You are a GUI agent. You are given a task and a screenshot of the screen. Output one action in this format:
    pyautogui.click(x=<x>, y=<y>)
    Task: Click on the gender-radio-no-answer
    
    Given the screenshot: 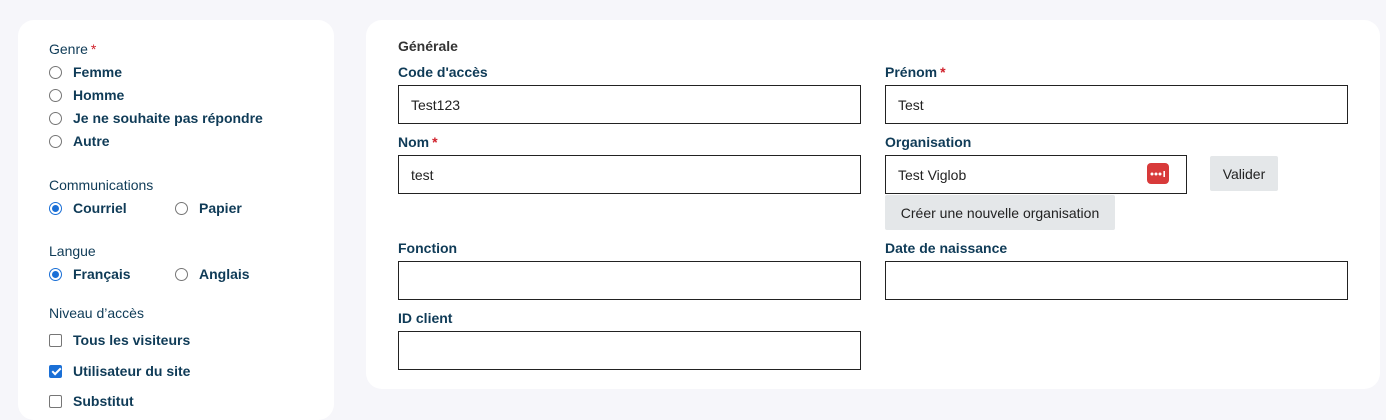 What is the action you would take?
    pyautogui.click(x=55, y=118)
    